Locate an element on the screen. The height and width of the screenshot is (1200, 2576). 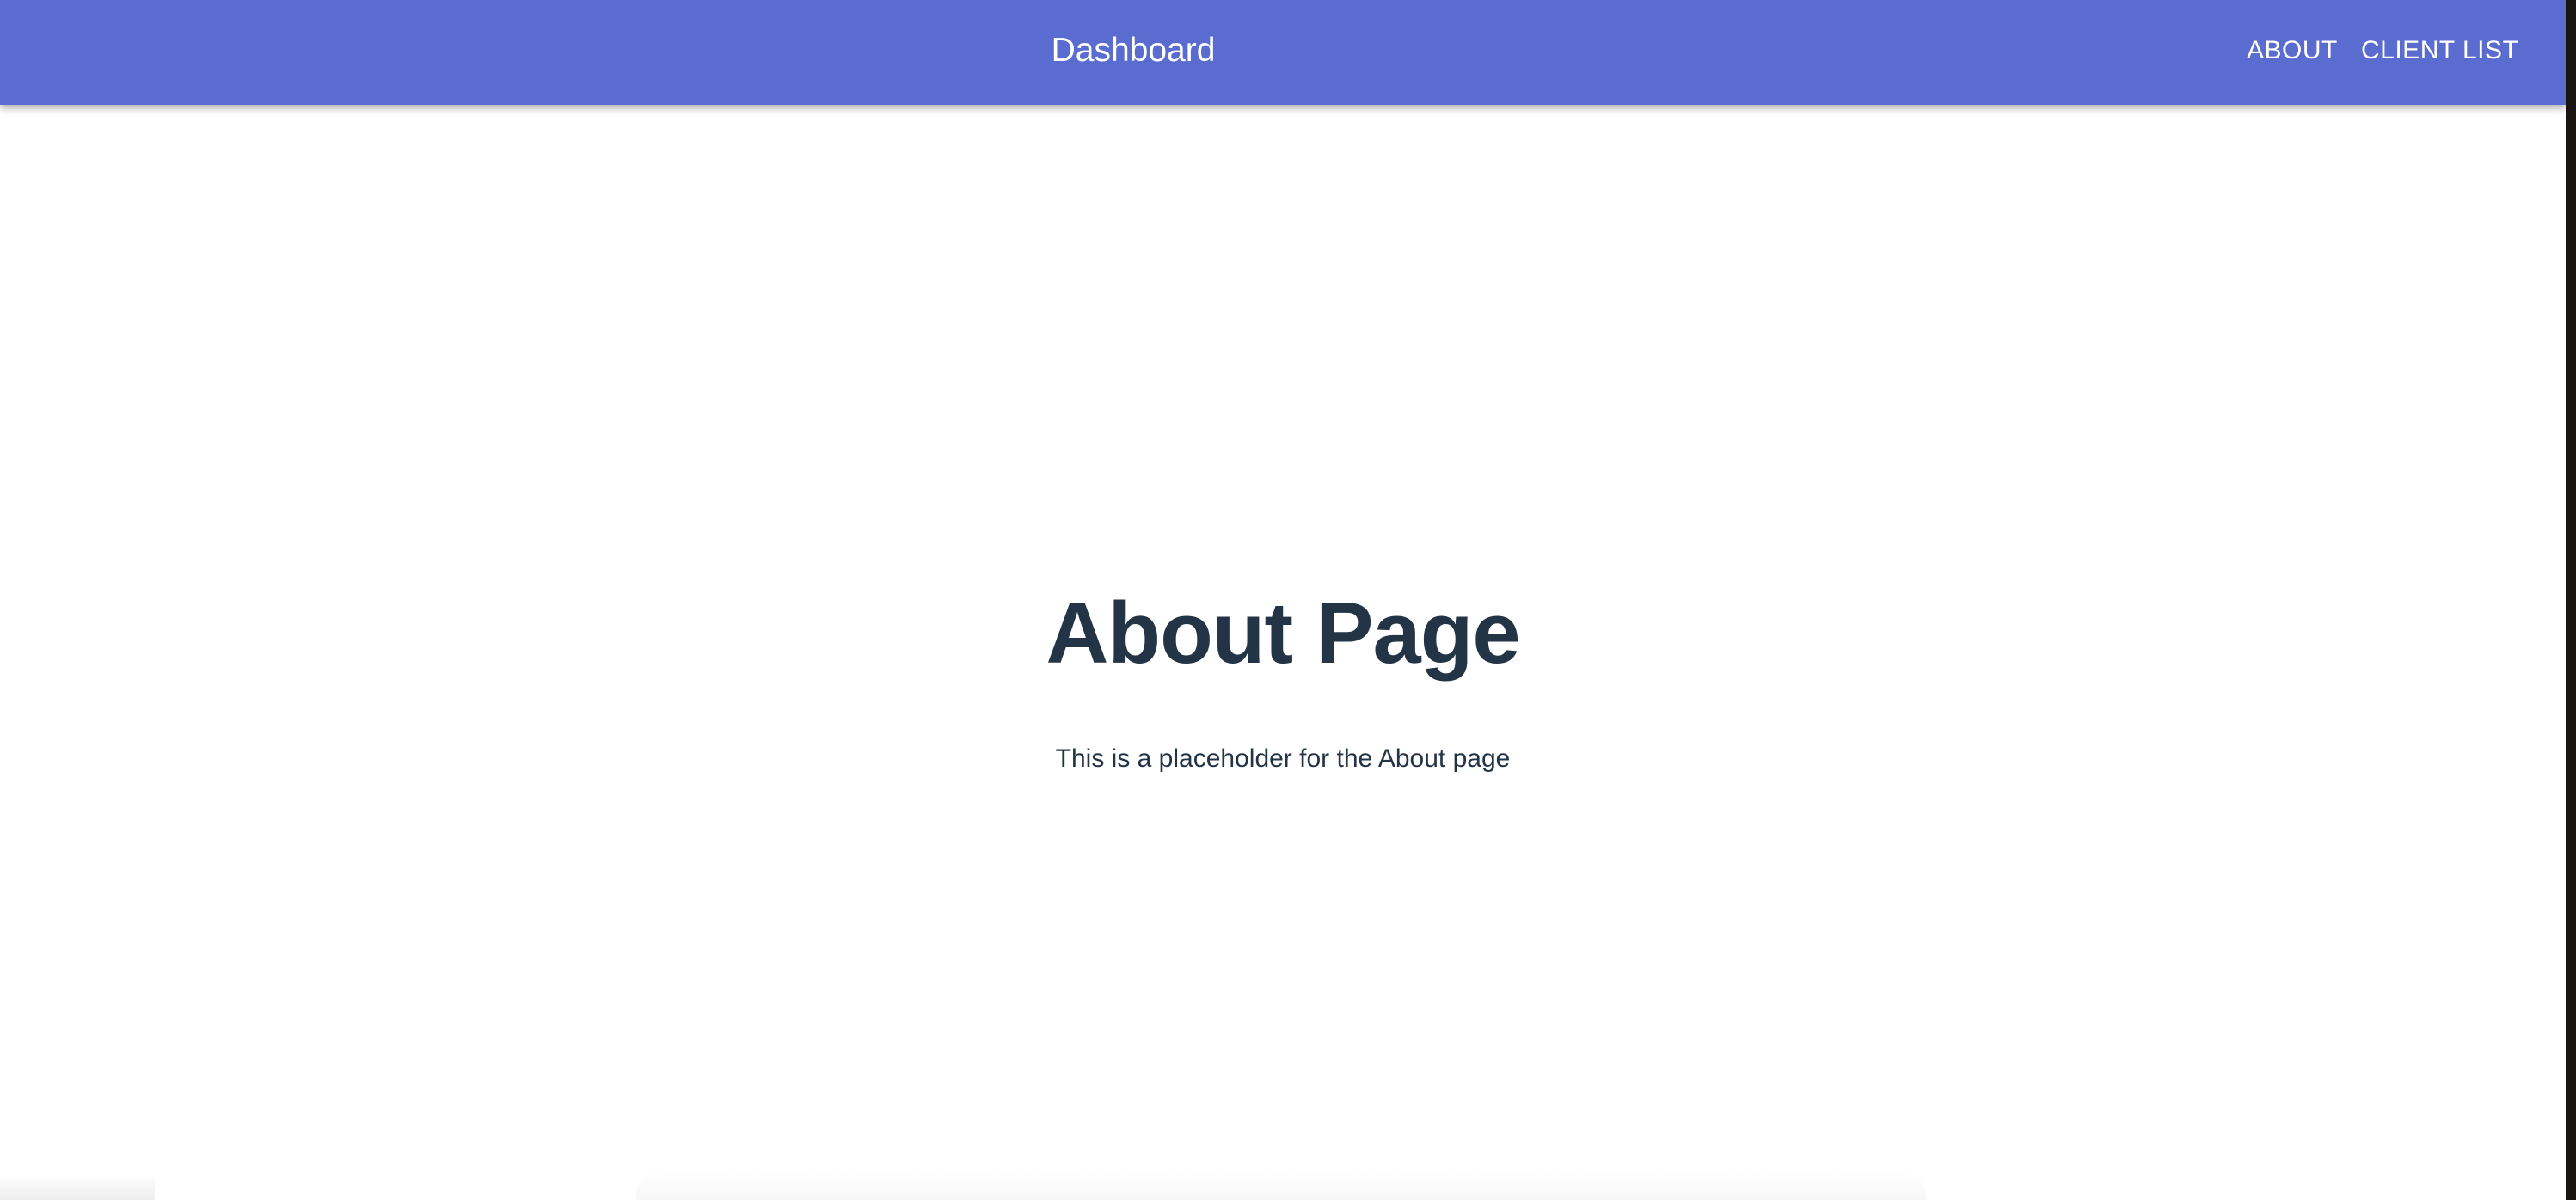
bottom-shadow-center is located at coordinates (1281, 1185).